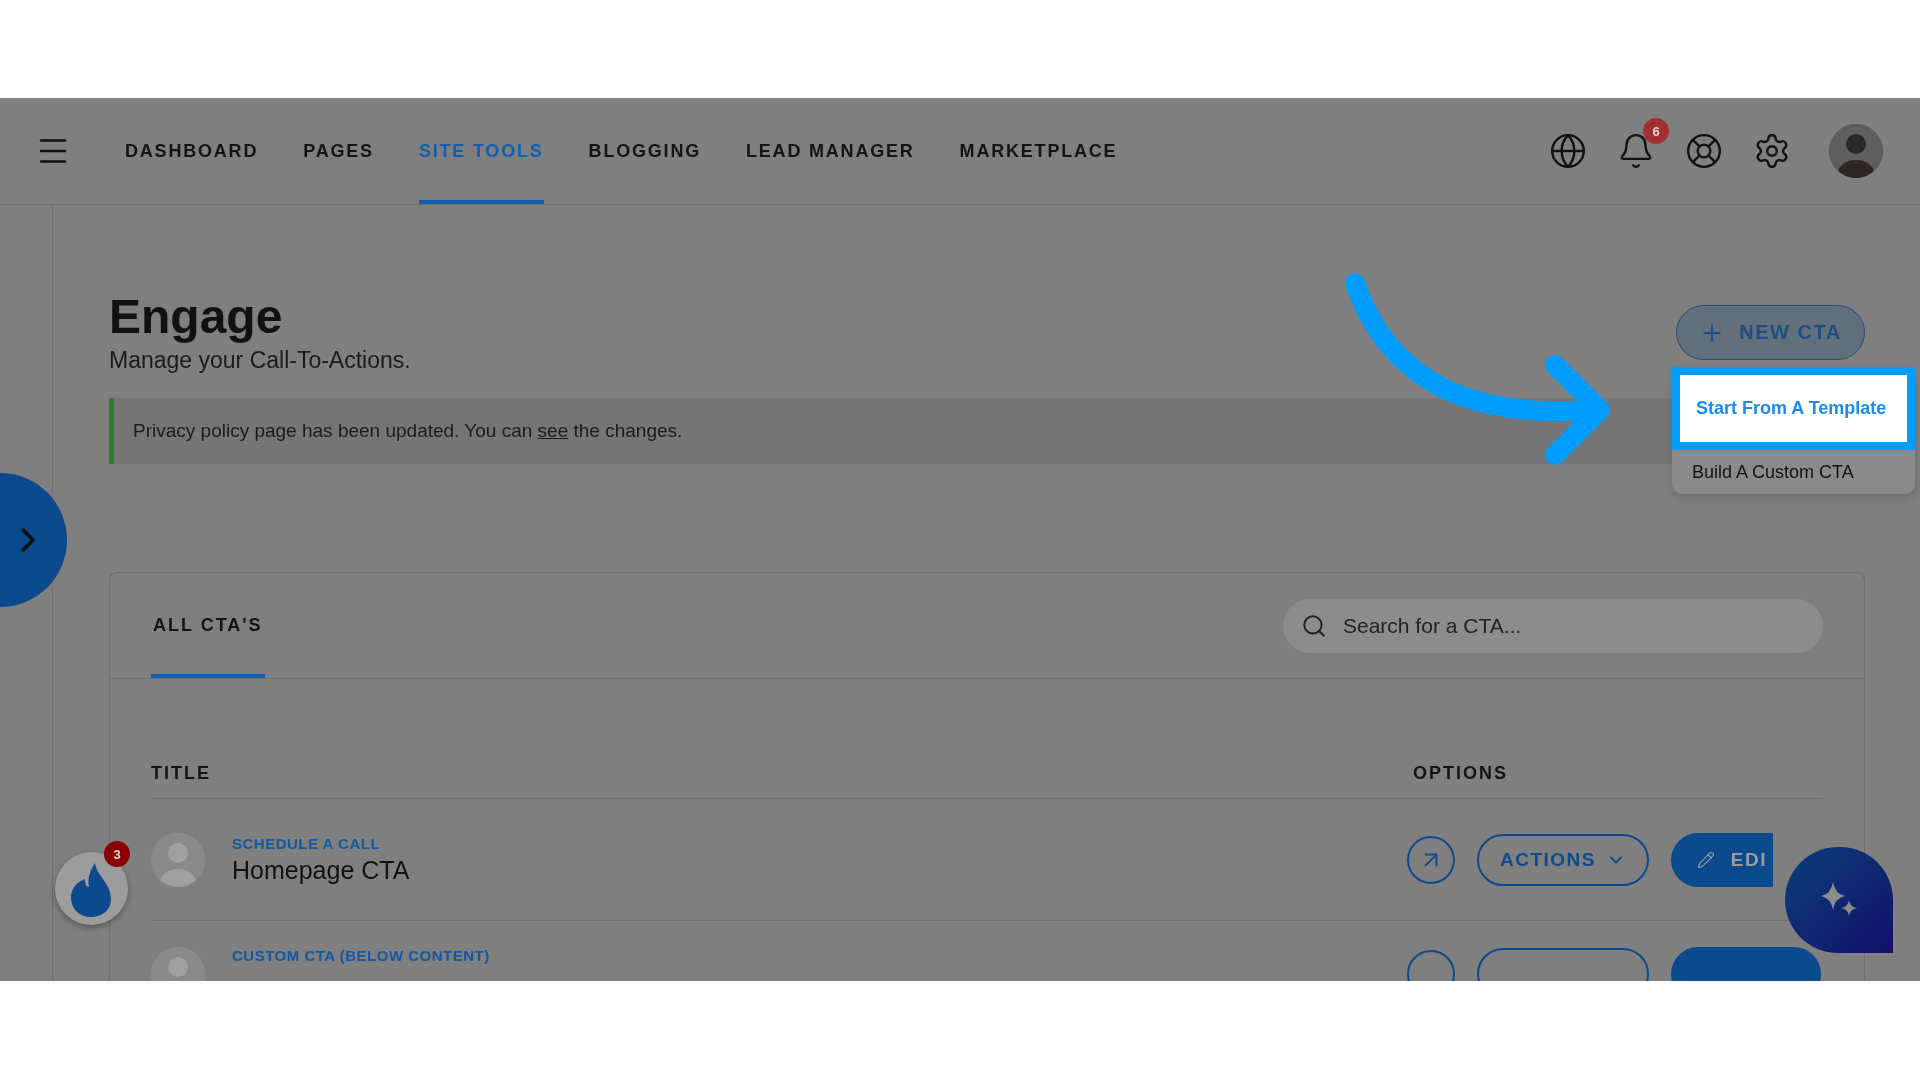 The width and height of the screenshot is (1920, 1080). What do you see at coordinates (644, 151) in the screenshot?
I see `nav-tab: BLOGGING` at bounding box center [644, 151].